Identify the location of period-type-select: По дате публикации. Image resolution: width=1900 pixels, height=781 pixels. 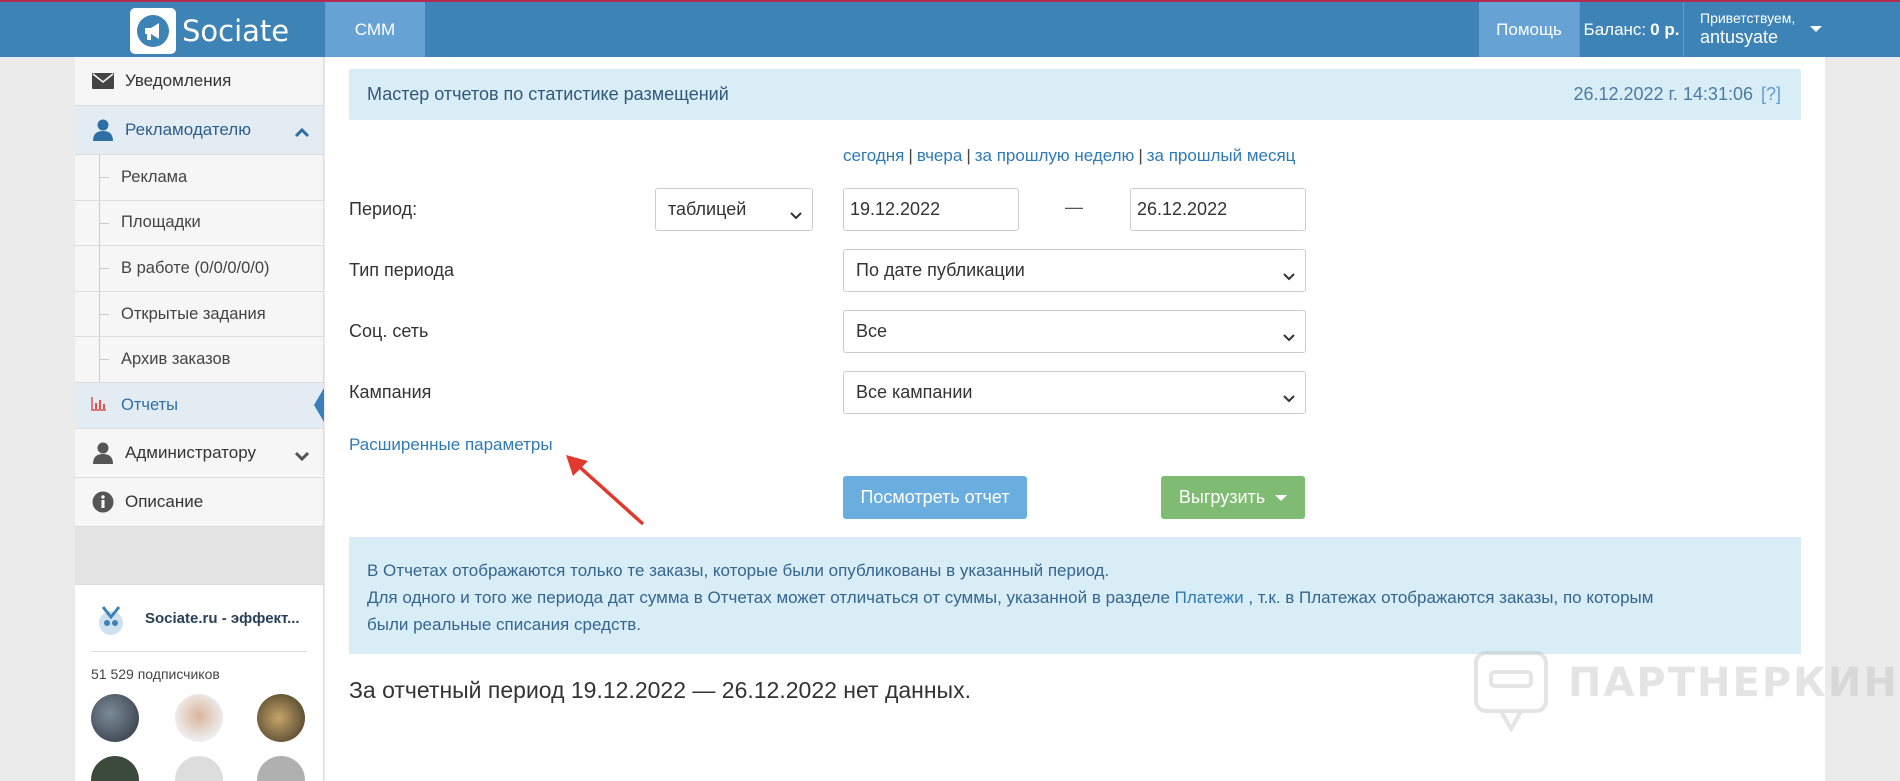
(1074, 270).